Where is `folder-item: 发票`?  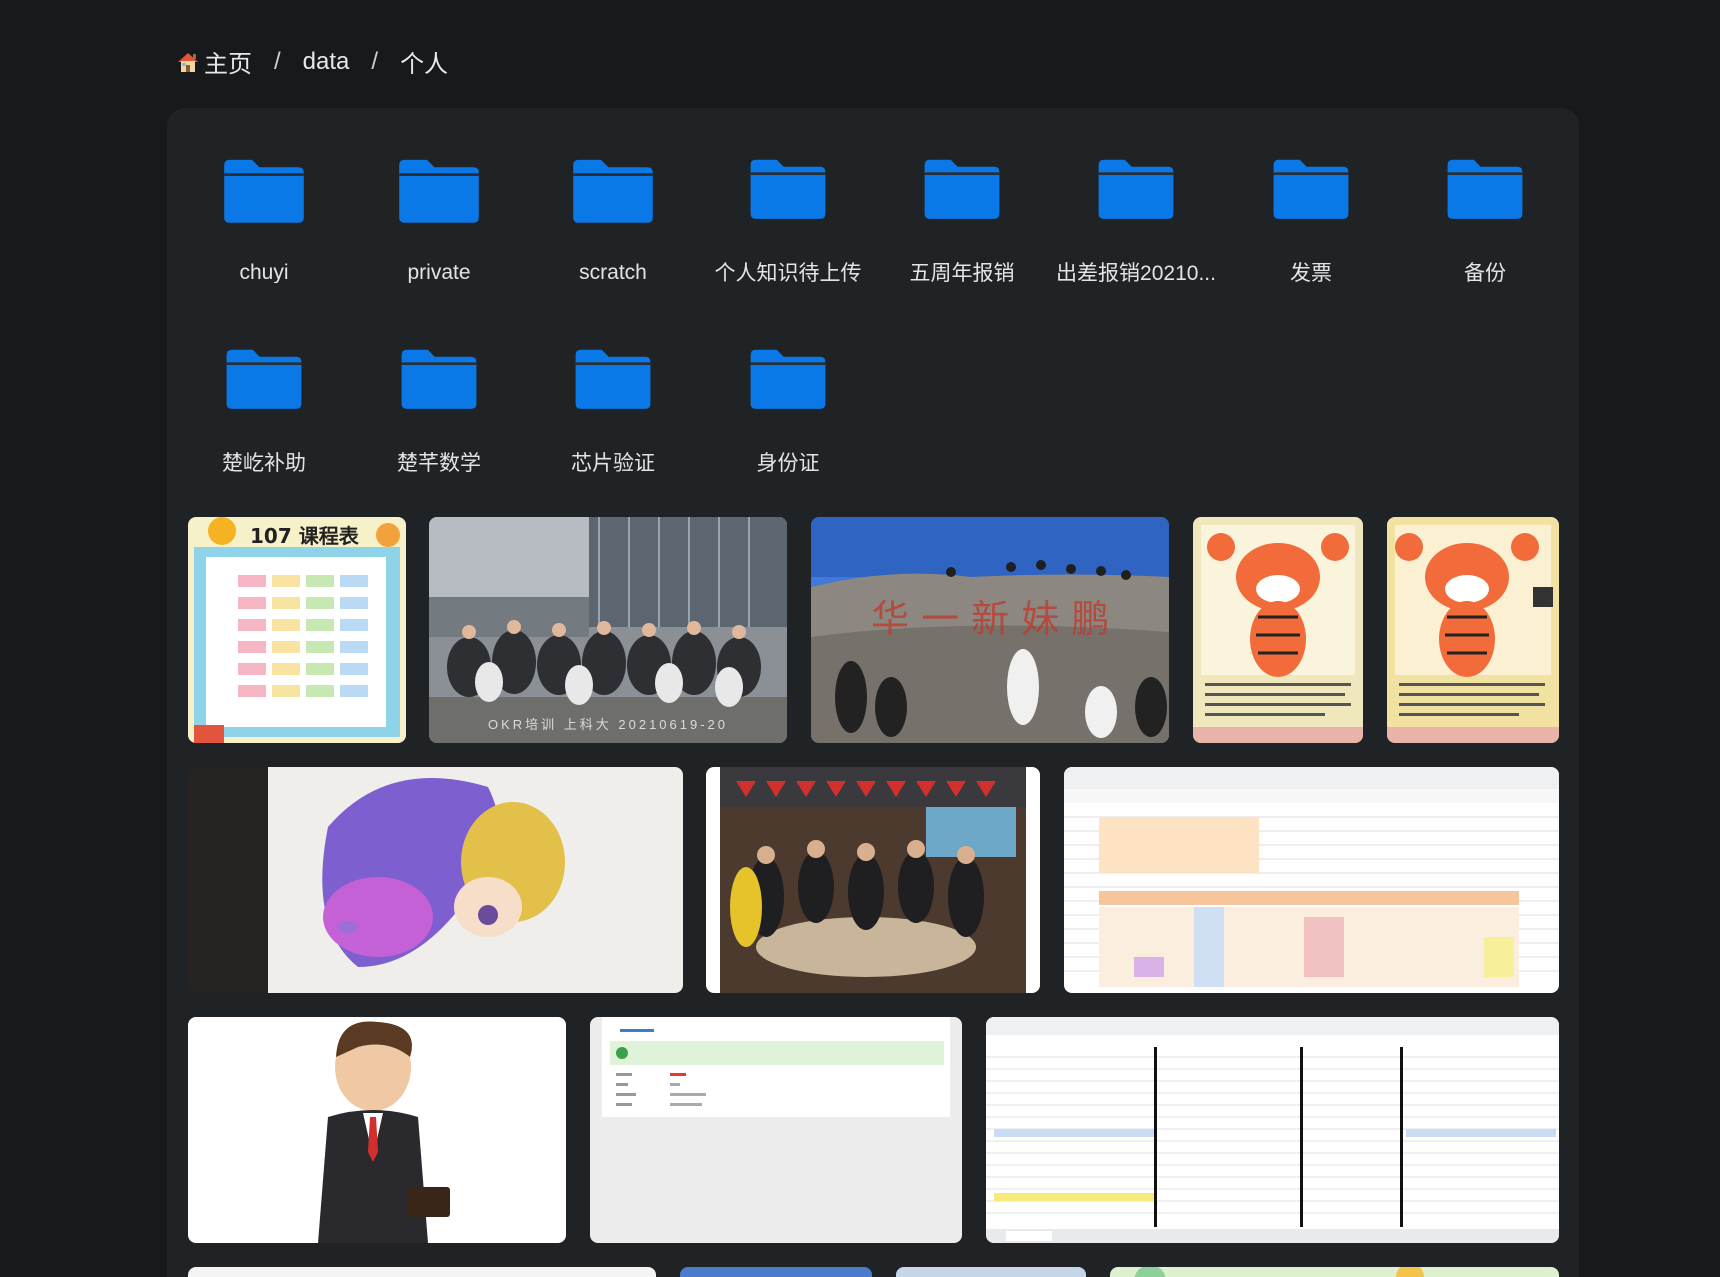 folder-item: 发票 is located at coordinates (1311, 195).